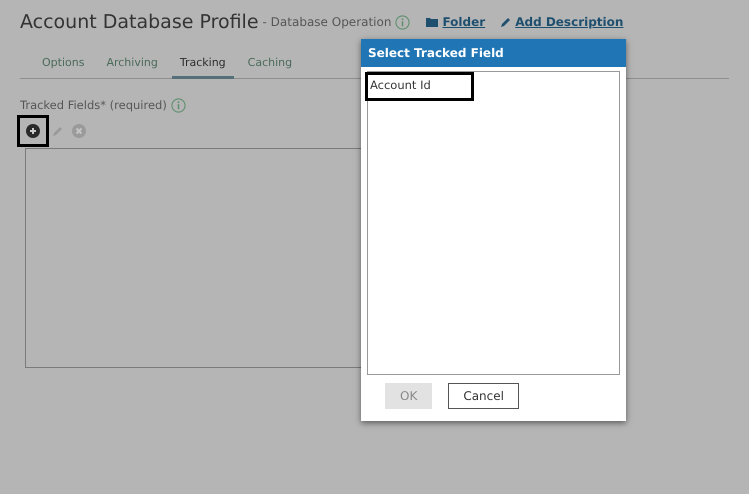  What do you see at coordinates (203, 64) in the screenshot?
I see `tab: Tracking` at bounding box center [203, 64].